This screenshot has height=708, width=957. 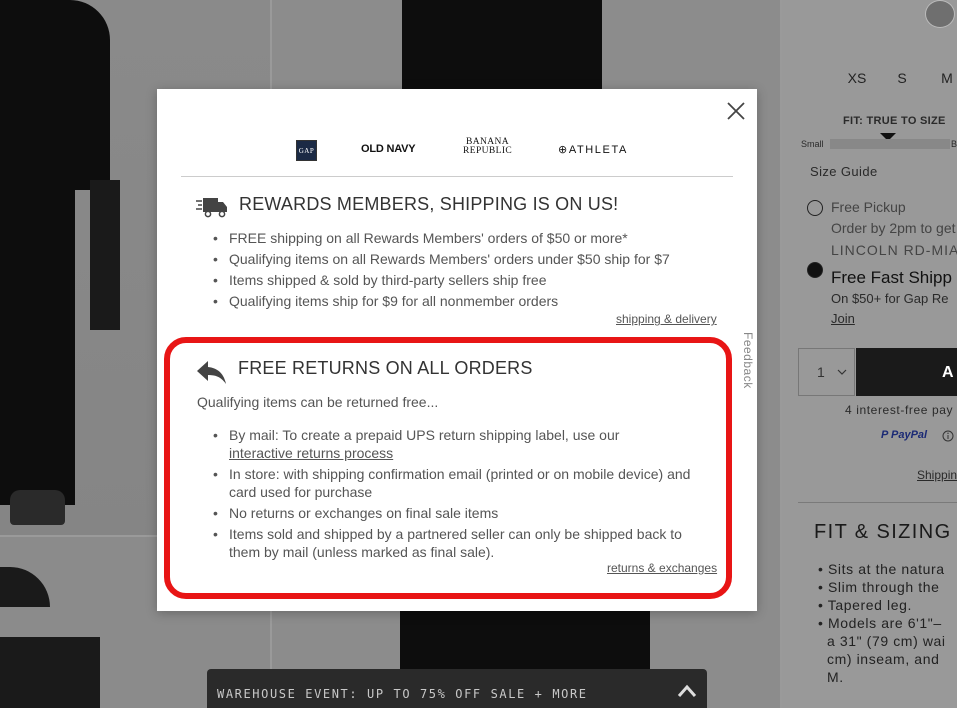 I want to click on gap-logo: GAP, so click(x=306, y=150).